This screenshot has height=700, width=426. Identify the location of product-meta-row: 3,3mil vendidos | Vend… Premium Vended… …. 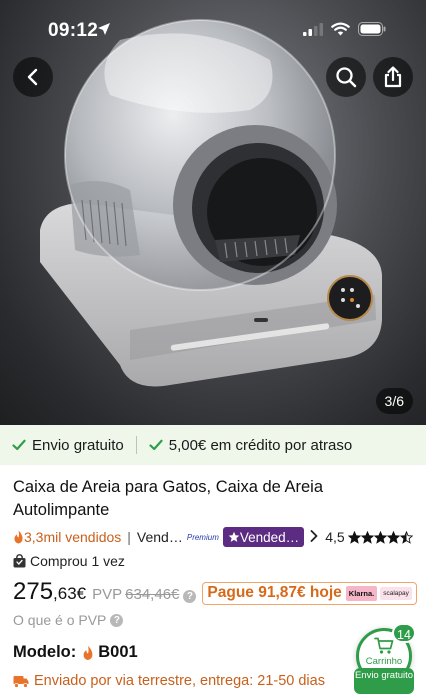
(215, 537).